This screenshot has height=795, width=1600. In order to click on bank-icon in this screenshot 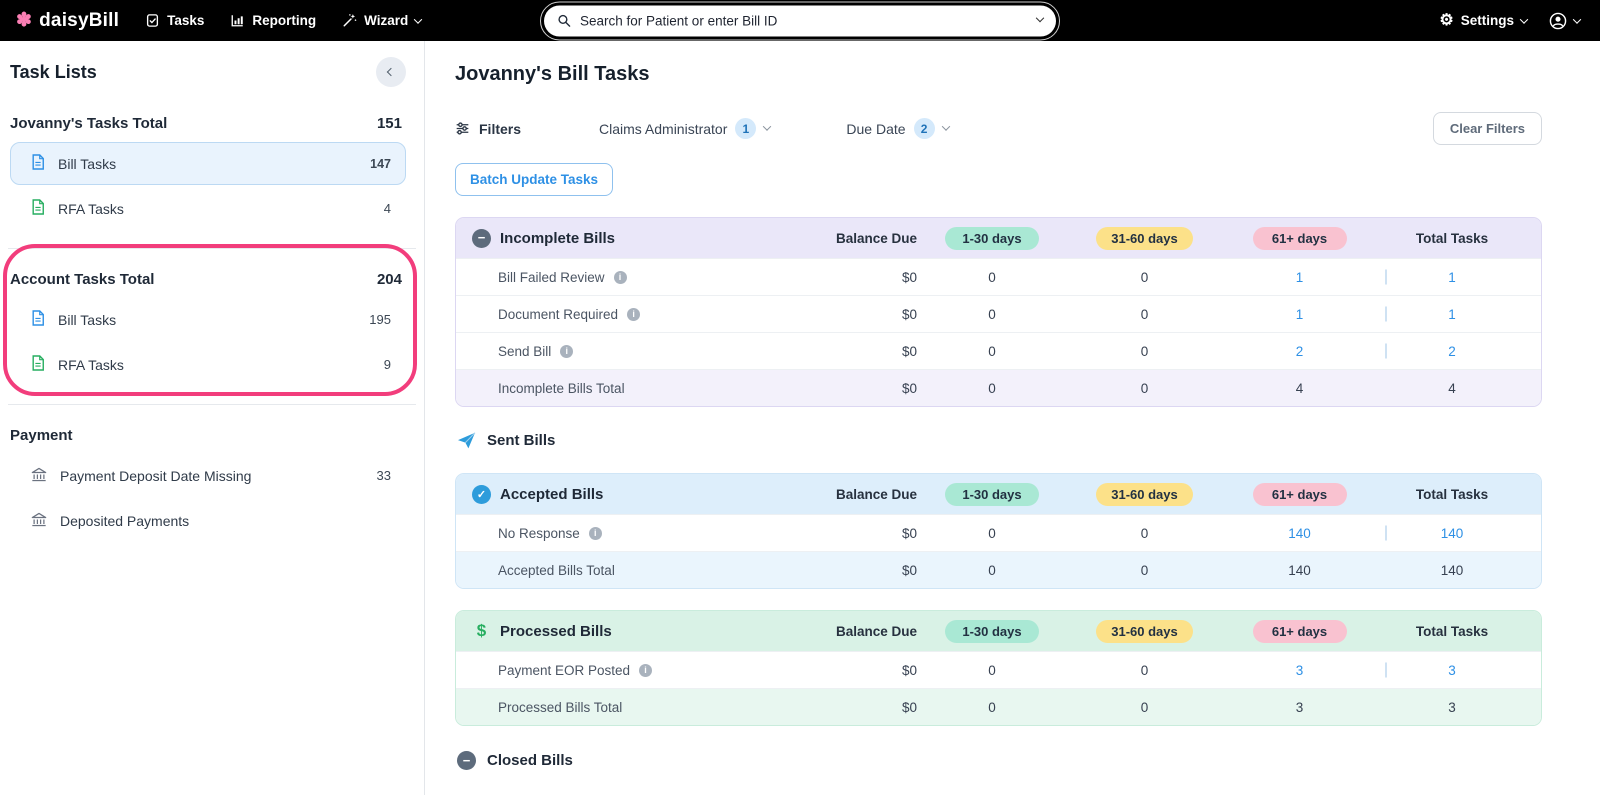, I will do `click(39, 476)`.